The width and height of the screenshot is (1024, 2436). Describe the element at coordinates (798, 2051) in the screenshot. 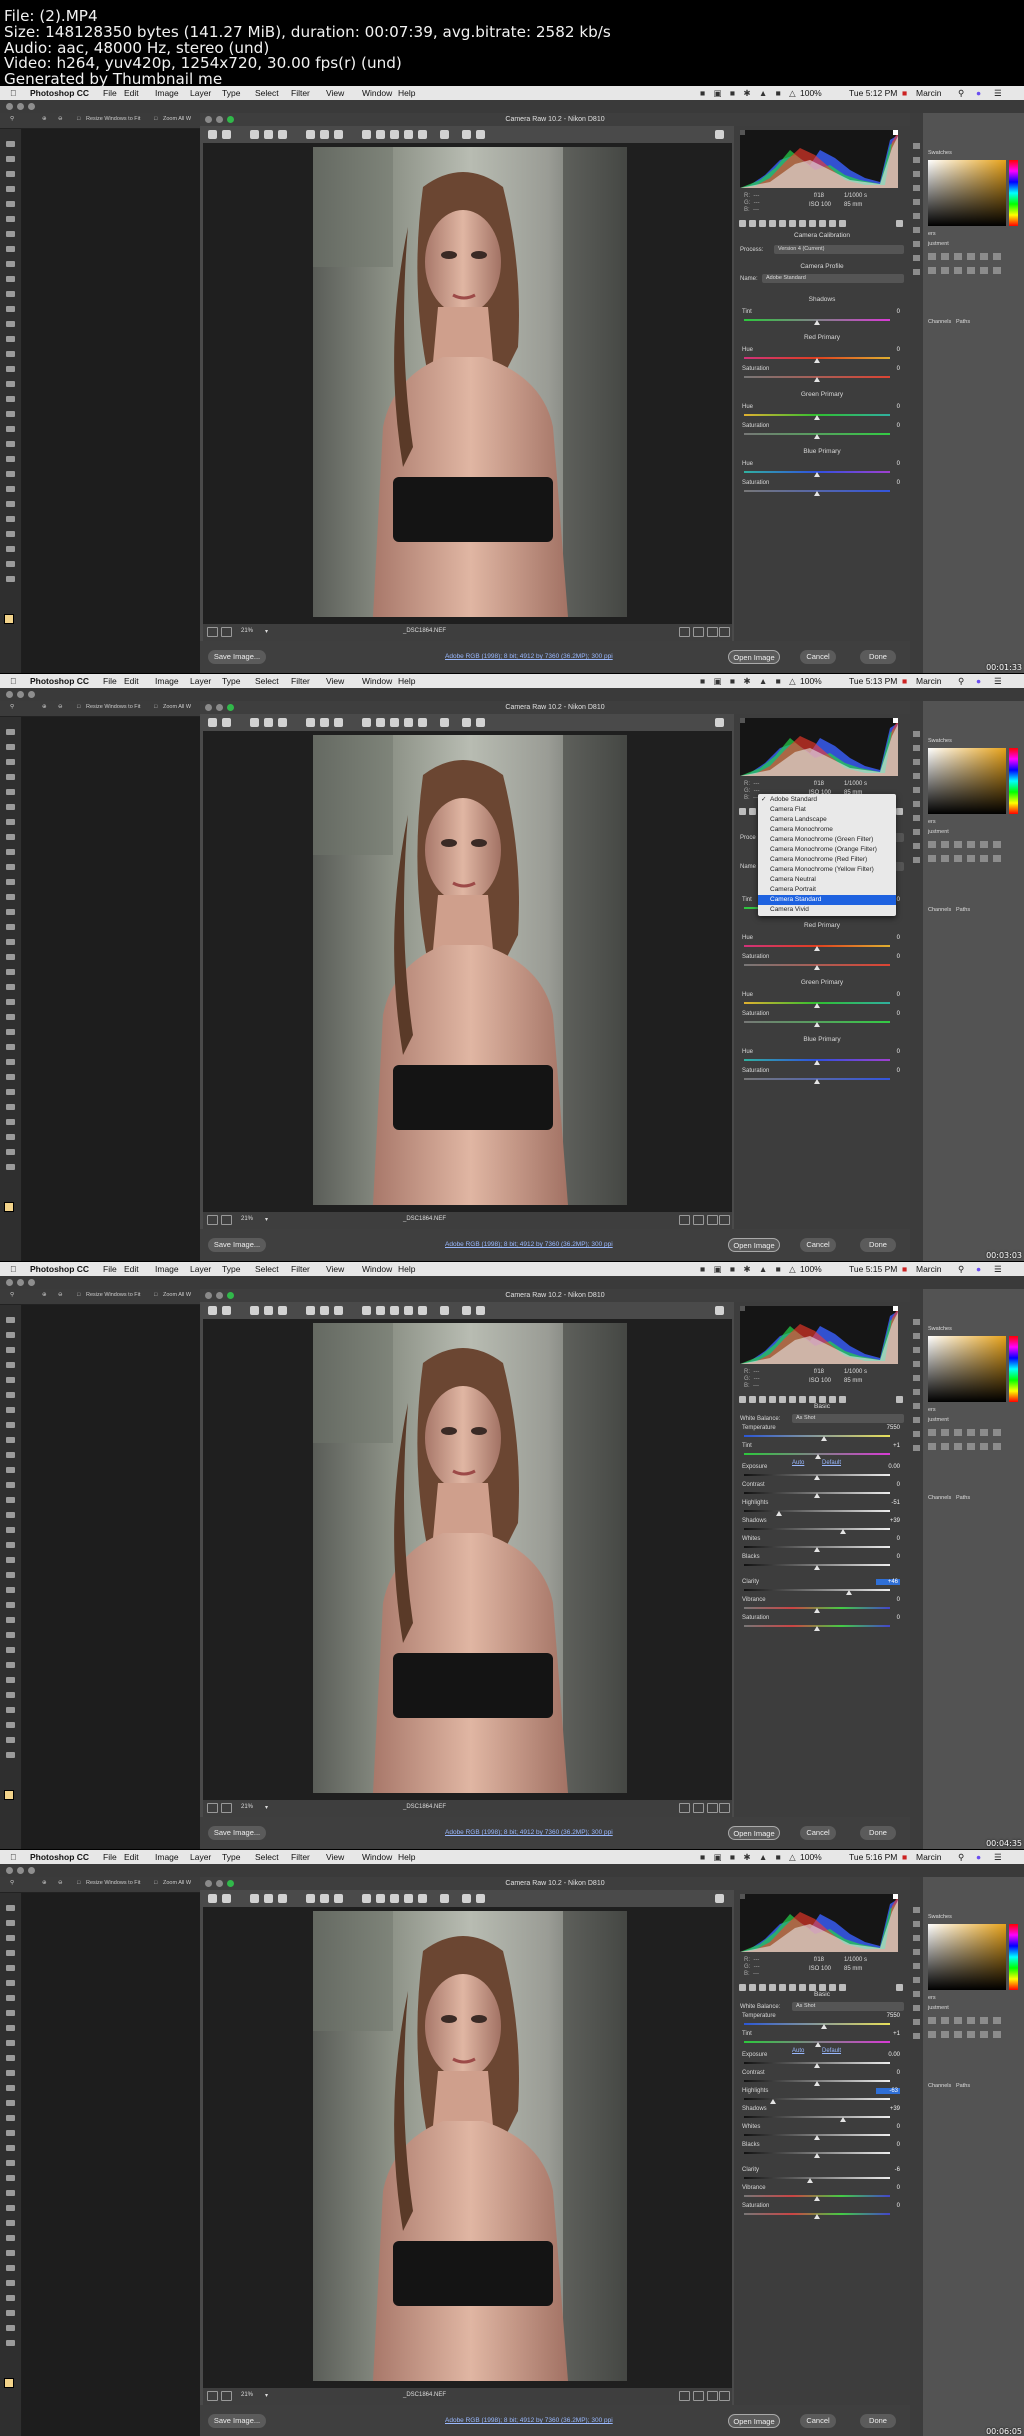

I see `auto-link: Auto` at that location.